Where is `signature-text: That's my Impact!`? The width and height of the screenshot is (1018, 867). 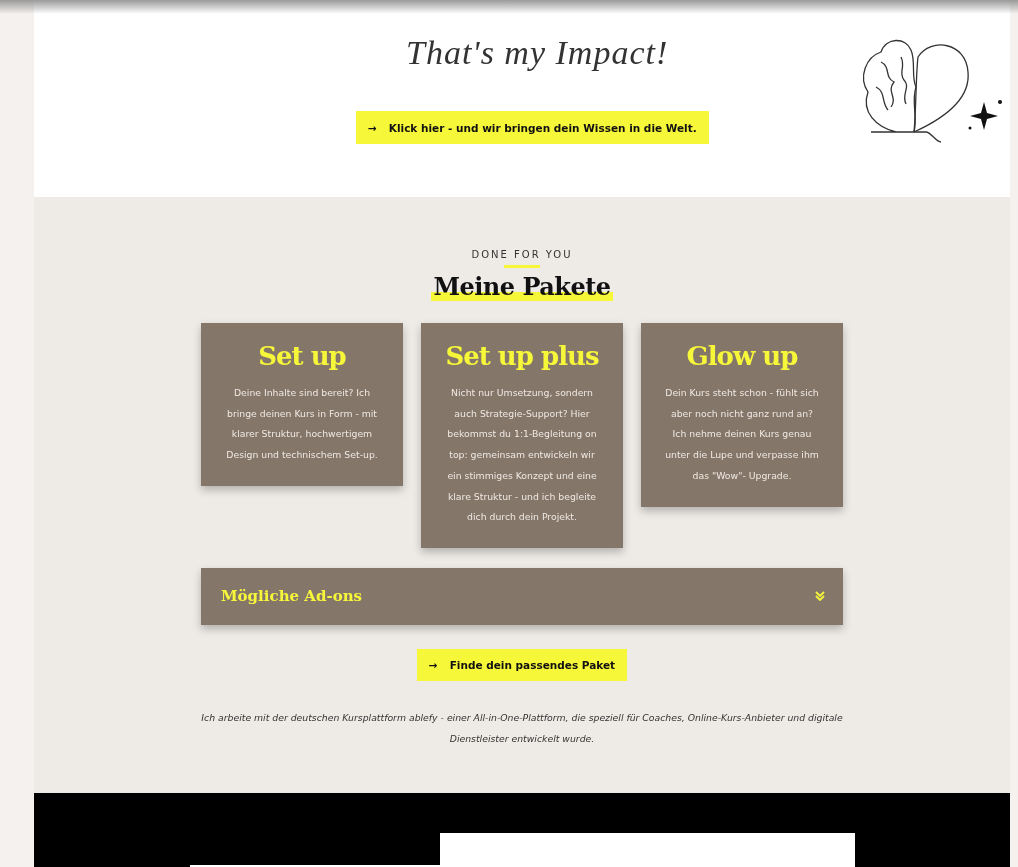
signature-text: That's my Impact! is located at coordinates (537, 53).